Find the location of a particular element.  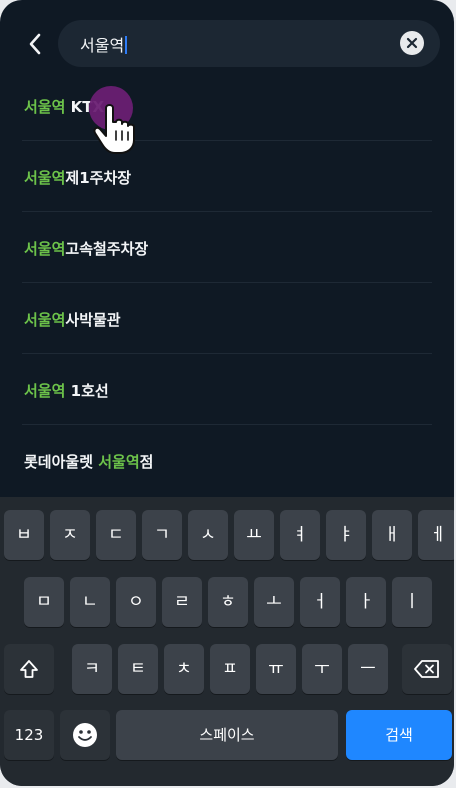

search-query-text: 서울역 is located at coordinates (104, 44).